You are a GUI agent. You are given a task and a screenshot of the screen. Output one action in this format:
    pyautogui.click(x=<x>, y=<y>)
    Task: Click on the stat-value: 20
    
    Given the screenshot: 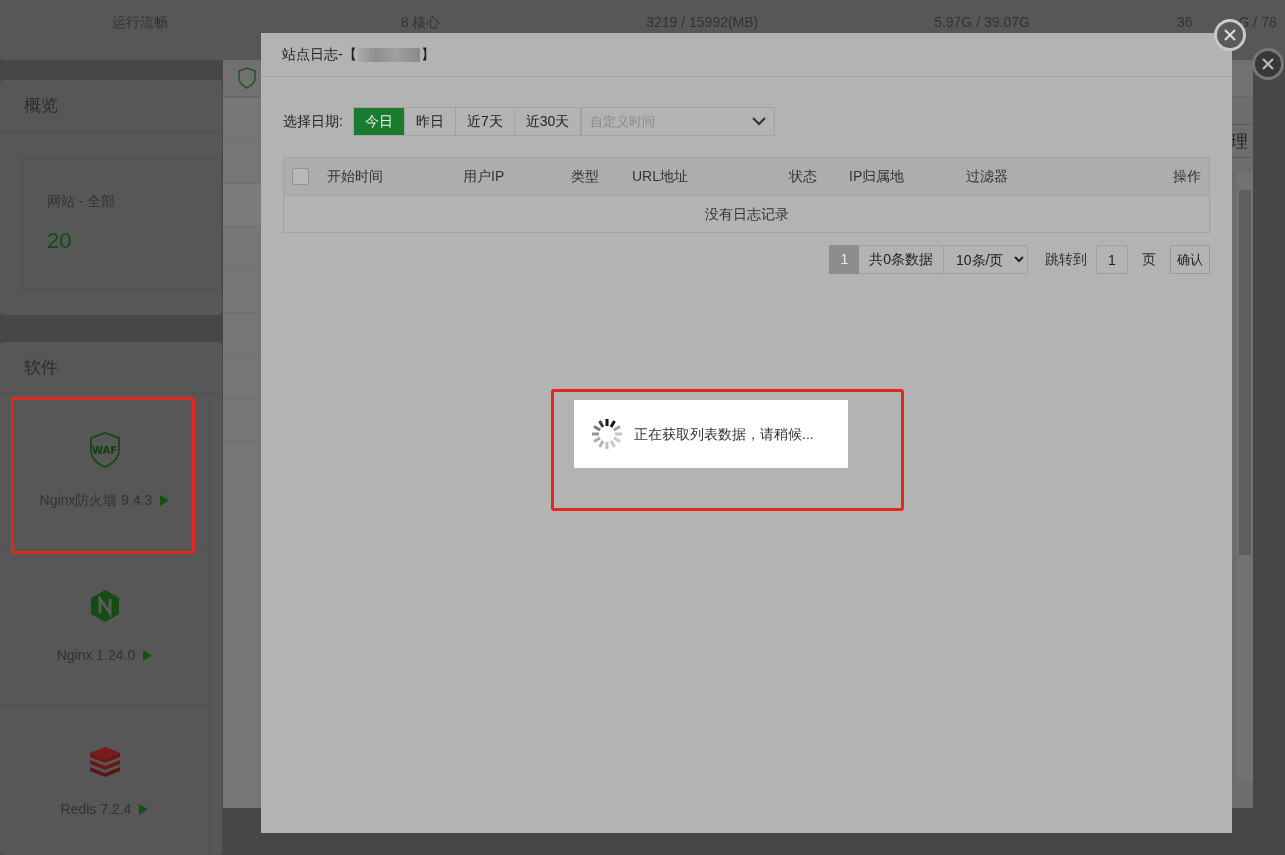 What is the action you would take?
    pyautogui.click(x=60, y=241)
    